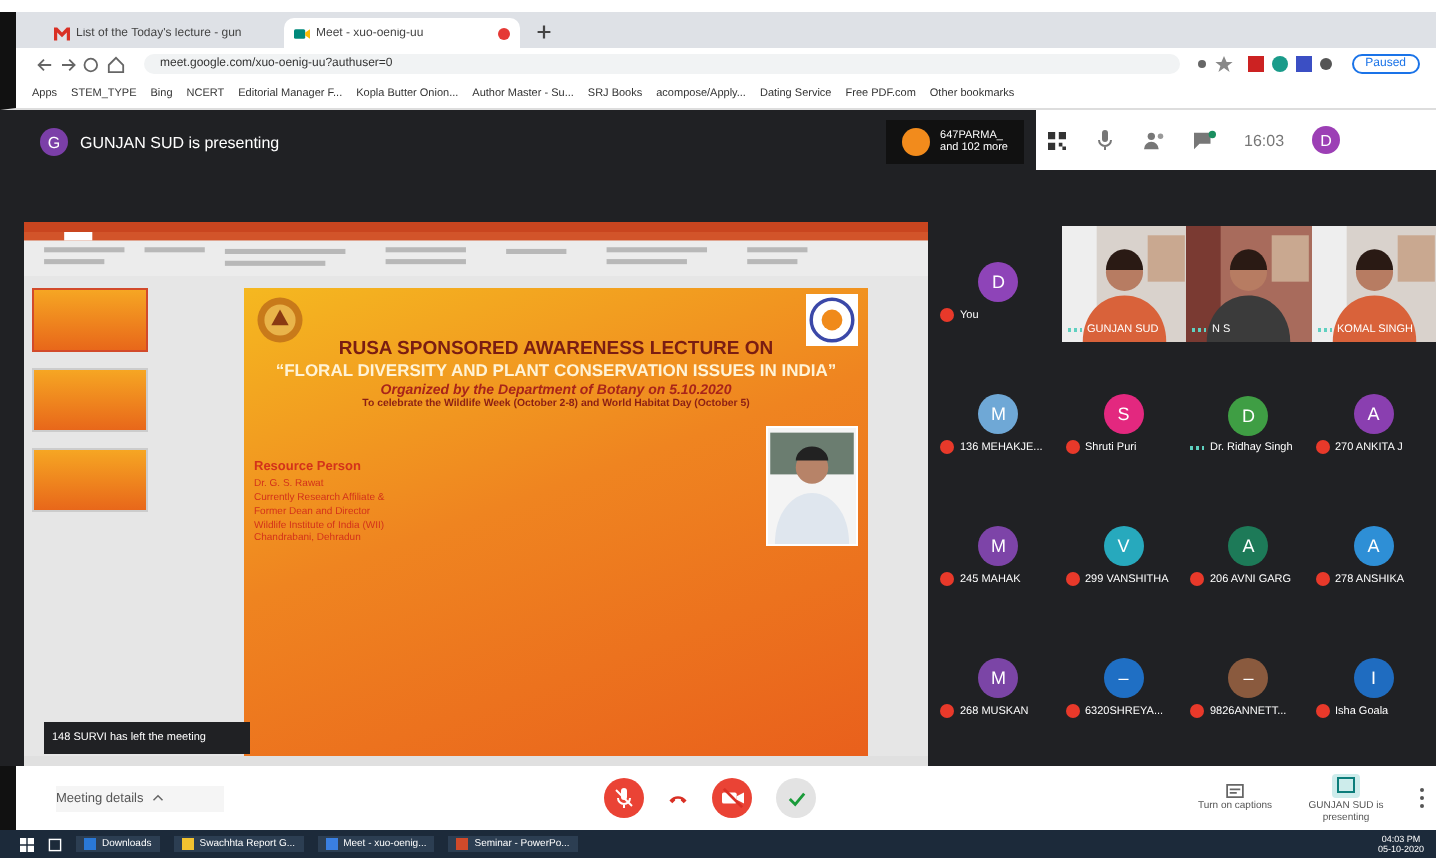 The width and height of the screenshot is (1436, 858). I want to click on check-button, so click(796, 798).